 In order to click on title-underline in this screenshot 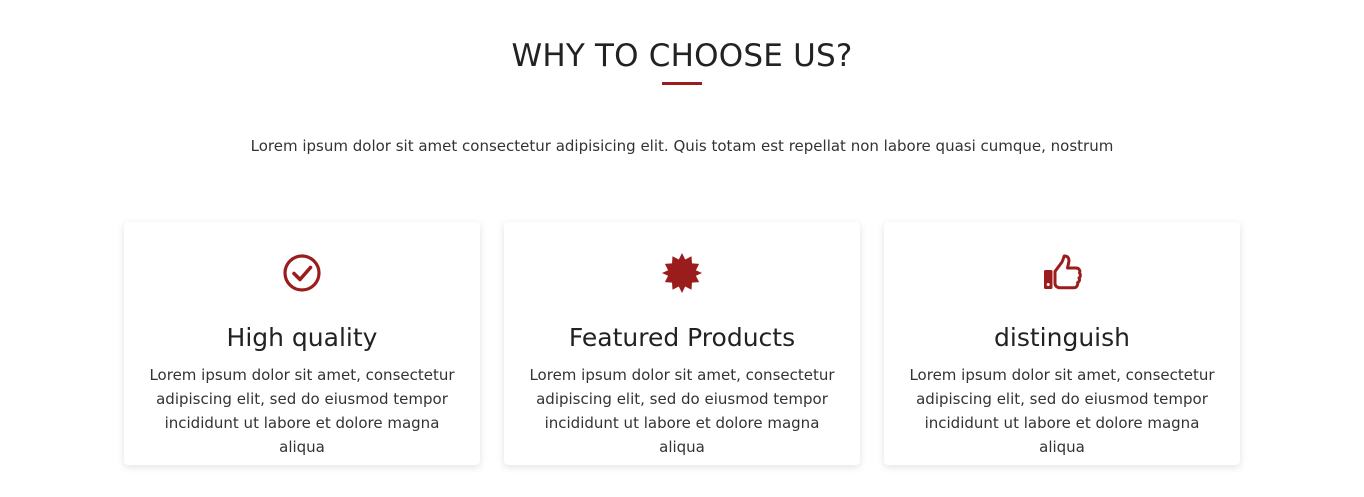, I will do `click(682, 83)`.